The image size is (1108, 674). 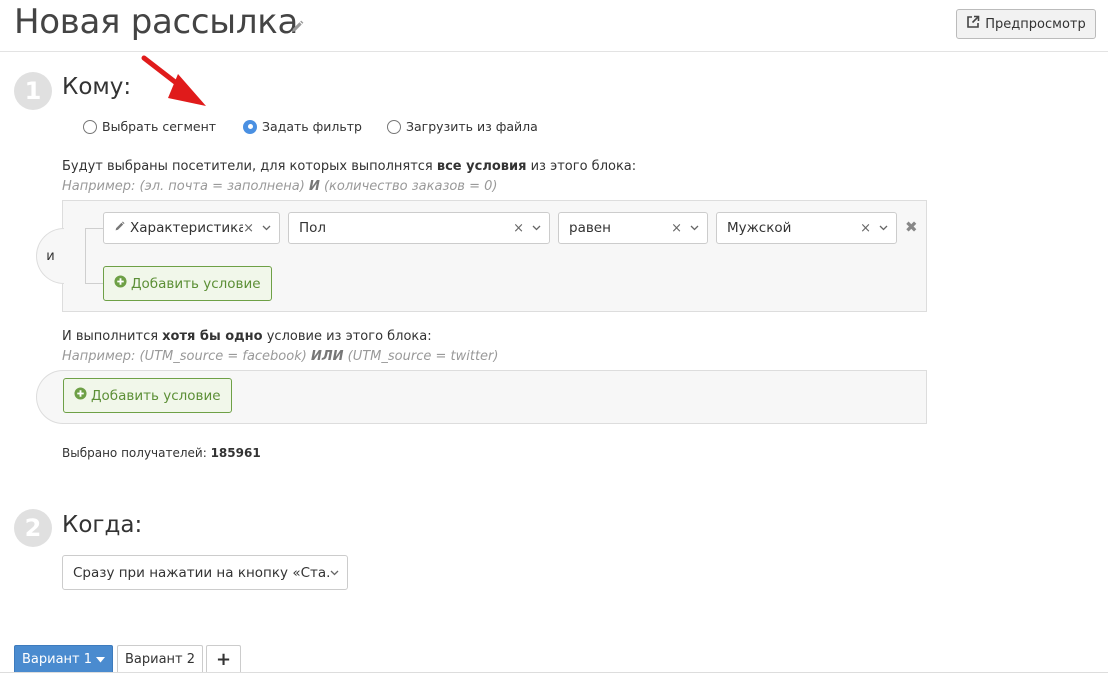 I want to click on plus-icon: +, so click(x=223, y=659).